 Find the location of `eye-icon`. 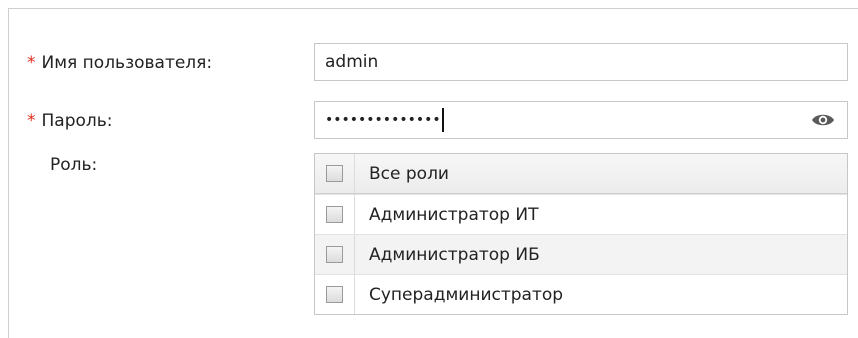

eye-icon is located at coordinates (823, 120).